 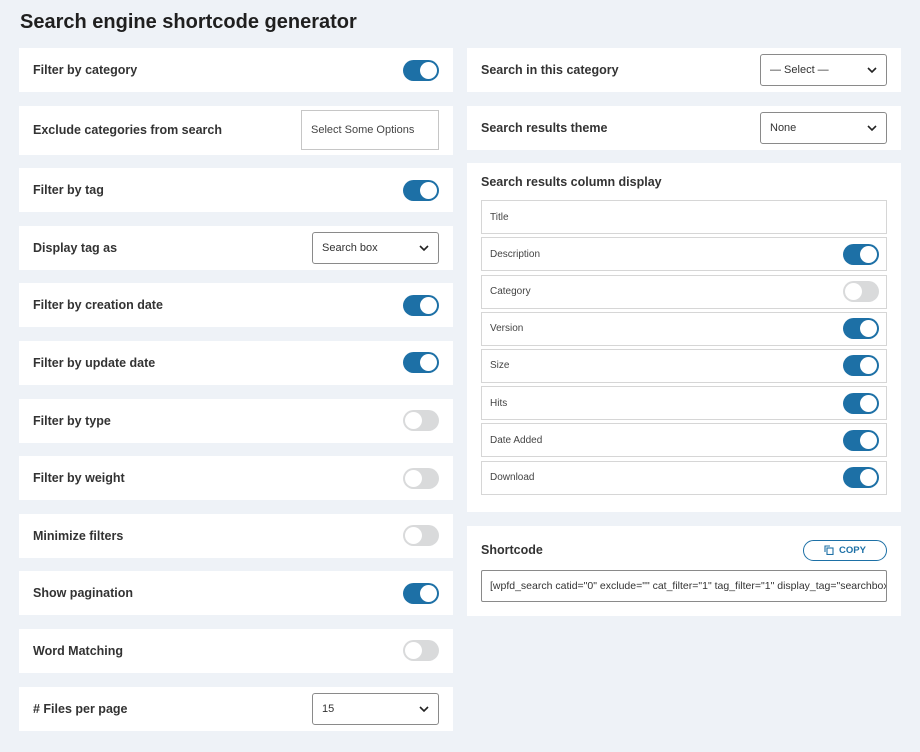 I want to click on row-filter-by-update-date: Filter by update date, so click(x=236, y=362).